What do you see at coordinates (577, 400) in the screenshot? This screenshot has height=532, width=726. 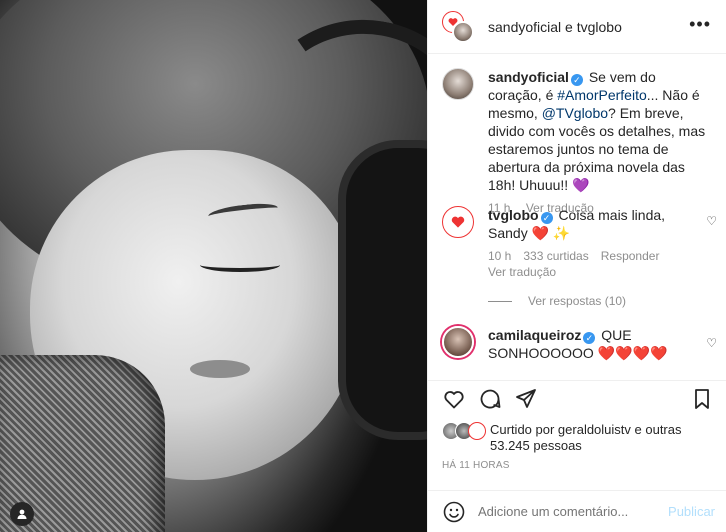 I see `post-actions` at bounding box center [577, 400].